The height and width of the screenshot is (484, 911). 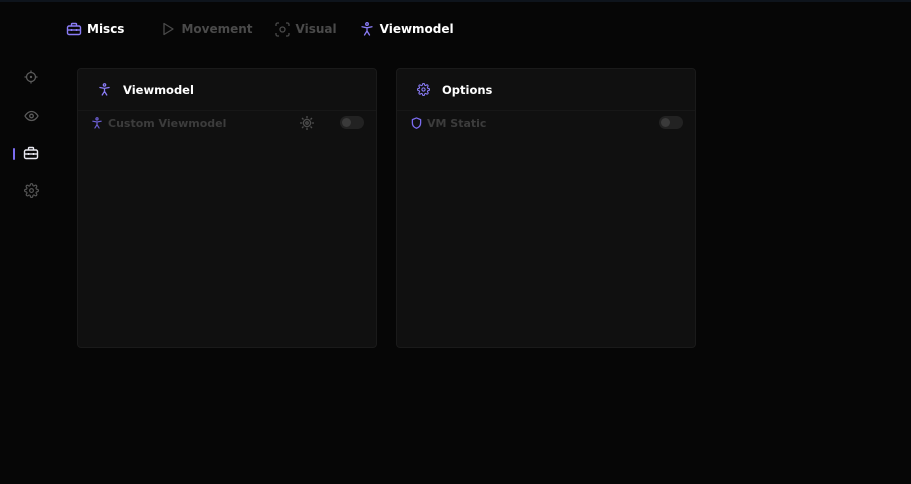 What do you see at coordinates (416, 123) in the screenshot?
I see `shield-icon` at bounding box center [416, 123].